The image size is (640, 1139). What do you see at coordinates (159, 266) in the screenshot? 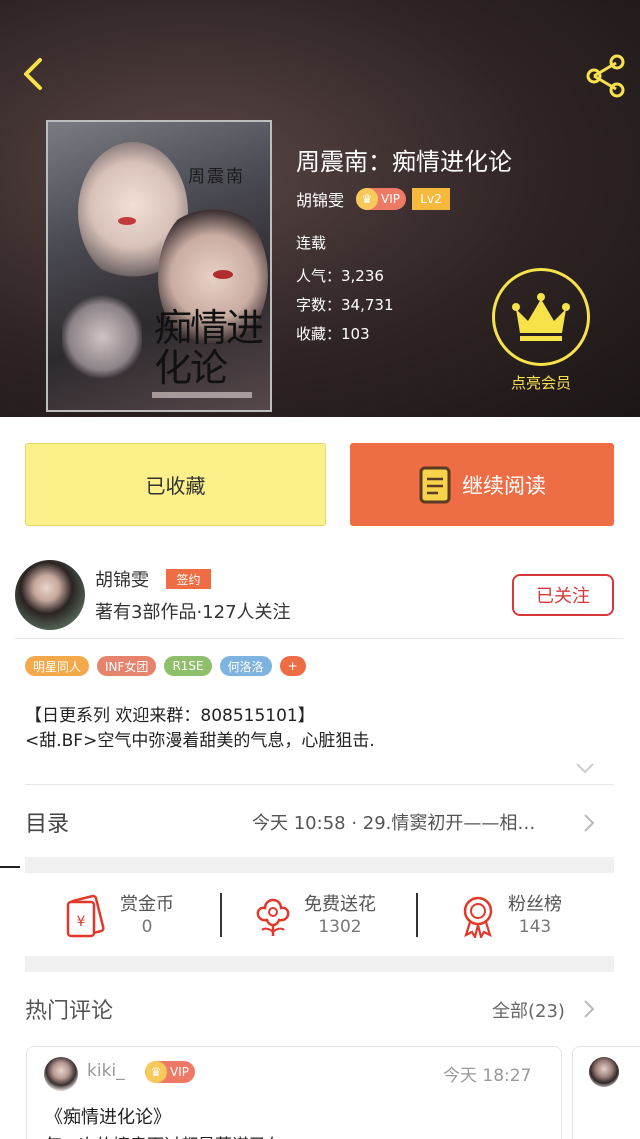
I see `book-cover: 周震南 痴情进化论` at bounding box center [159, 266].